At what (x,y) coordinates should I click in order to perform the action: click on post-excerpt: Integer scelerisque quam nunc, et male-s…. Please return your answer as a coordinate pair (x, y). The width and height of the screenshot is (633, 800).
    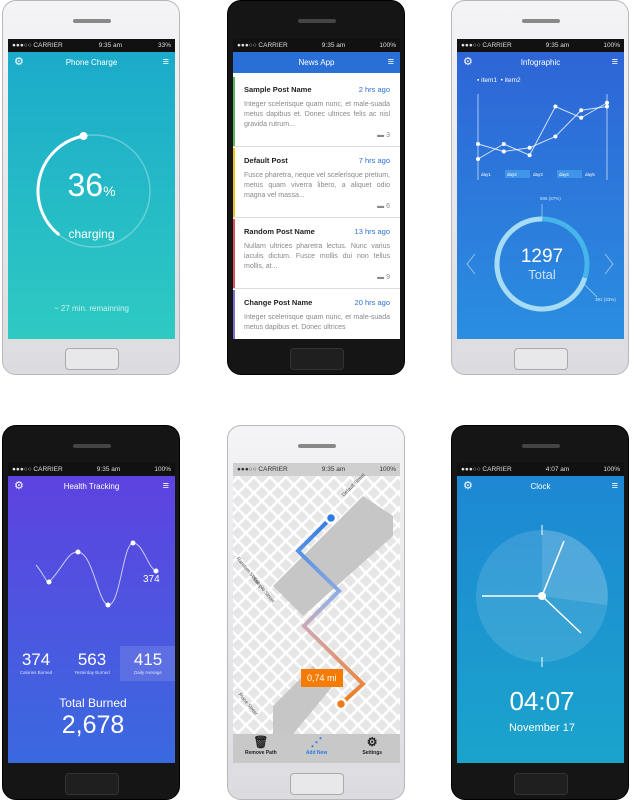
    Looking at the image, I should click on (317, 114).